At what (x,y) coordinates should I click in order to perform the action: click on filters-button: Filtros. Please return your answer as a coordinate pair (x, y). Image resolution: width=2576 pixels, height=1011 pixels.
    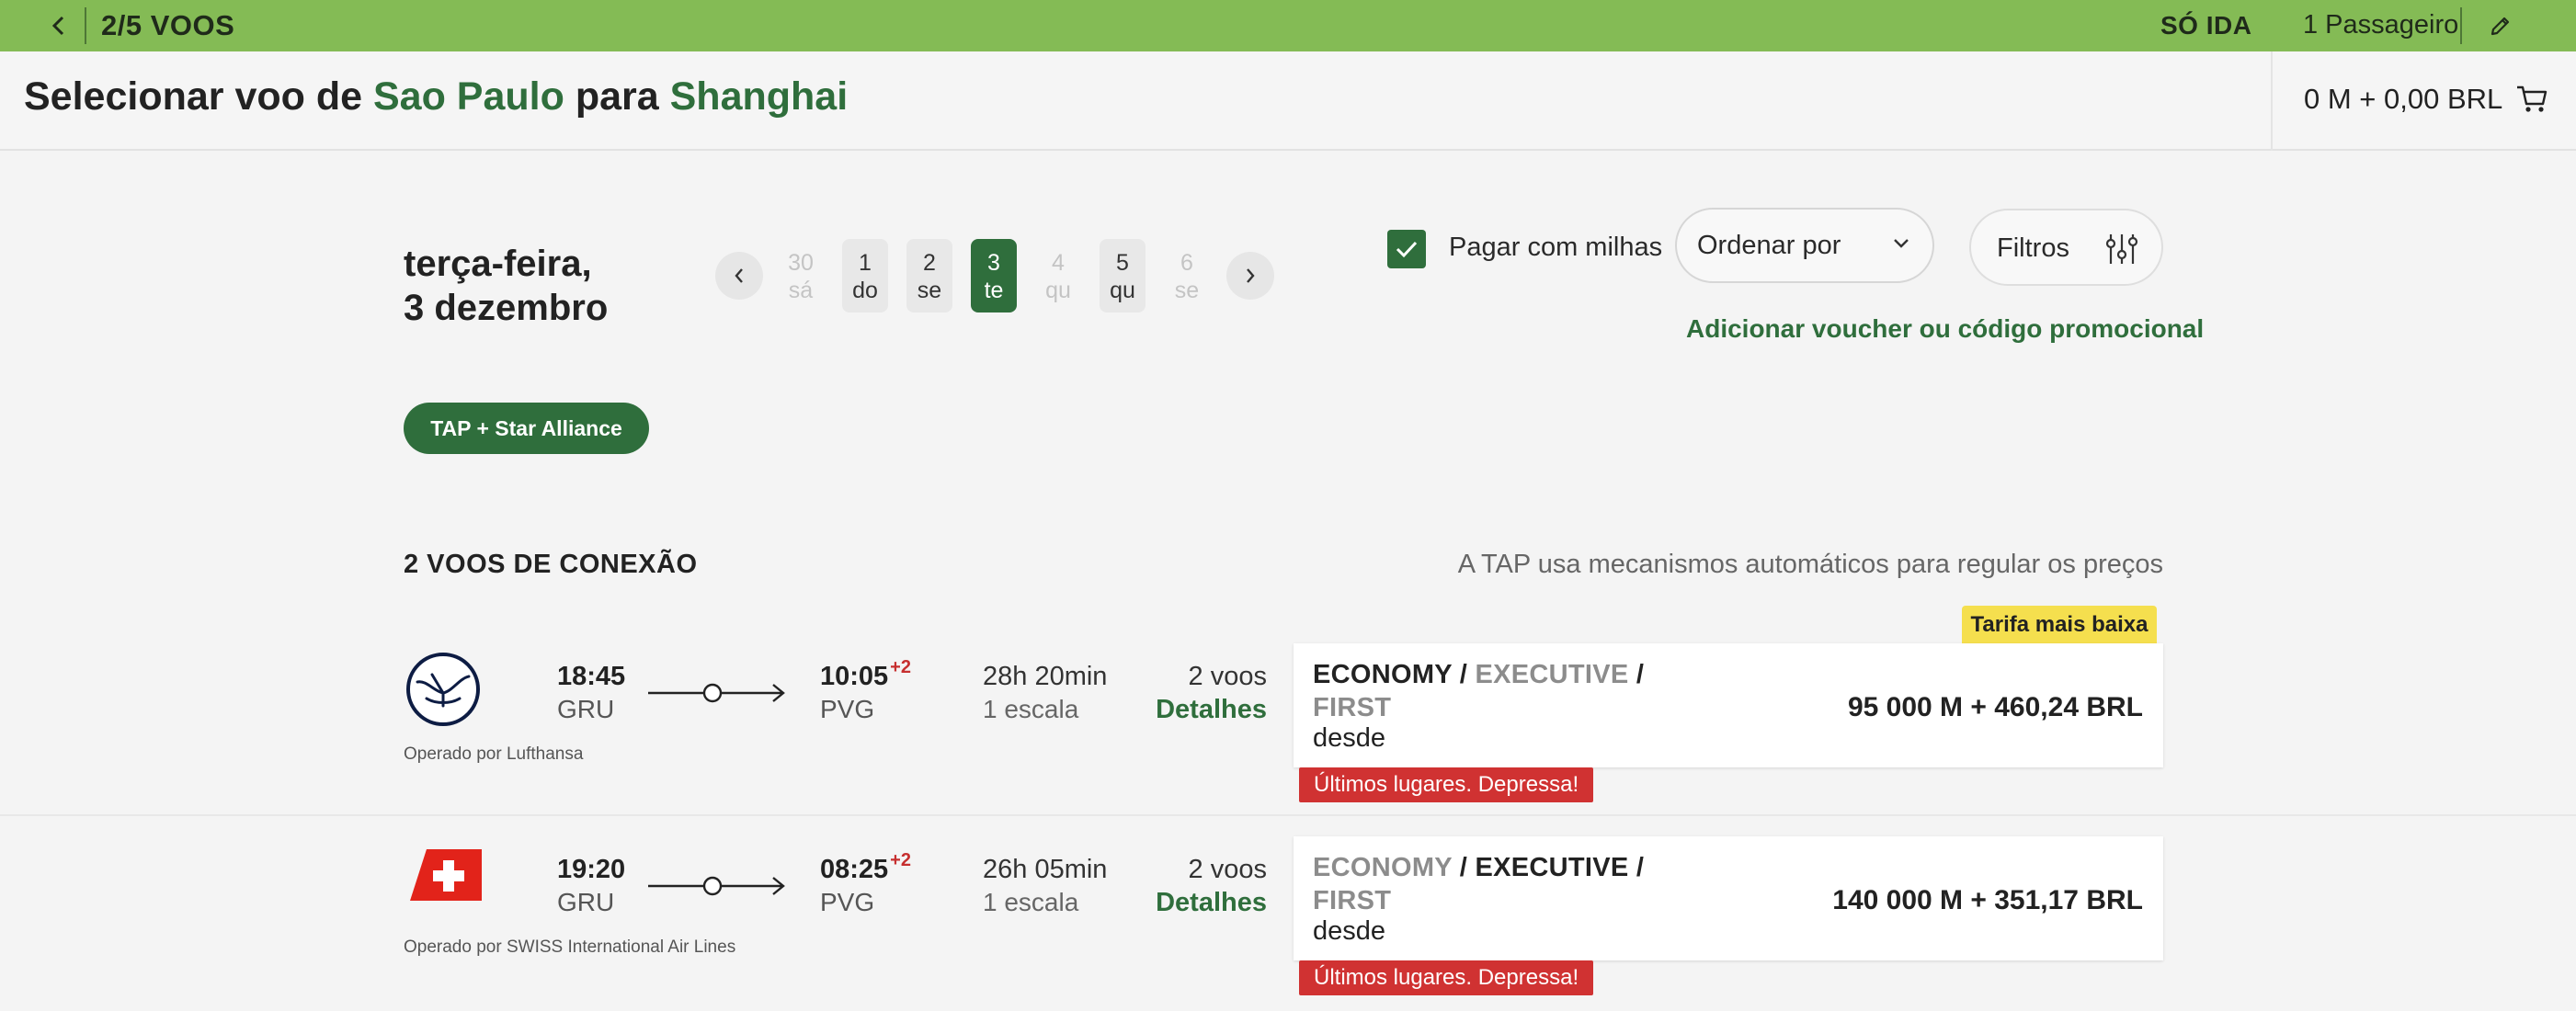
    Looking at the image, I should click on (2066, 247).